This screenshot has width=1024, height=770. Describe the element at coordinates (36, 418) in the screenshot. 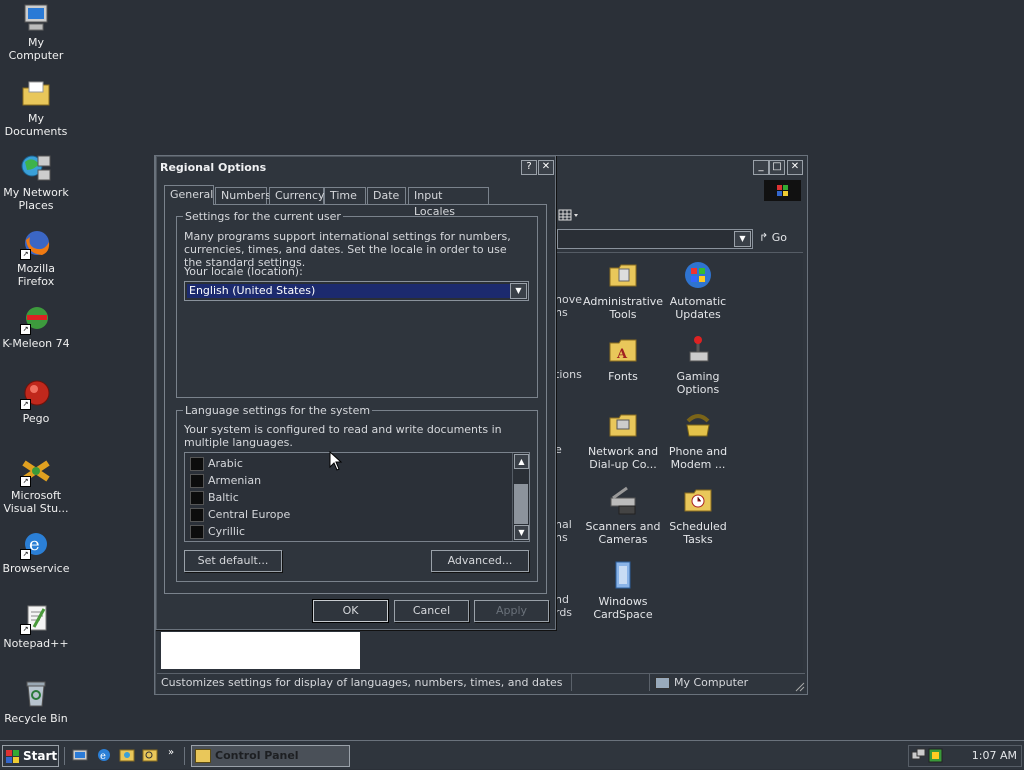

I see `desktop-icon-label: Pego` at that location.